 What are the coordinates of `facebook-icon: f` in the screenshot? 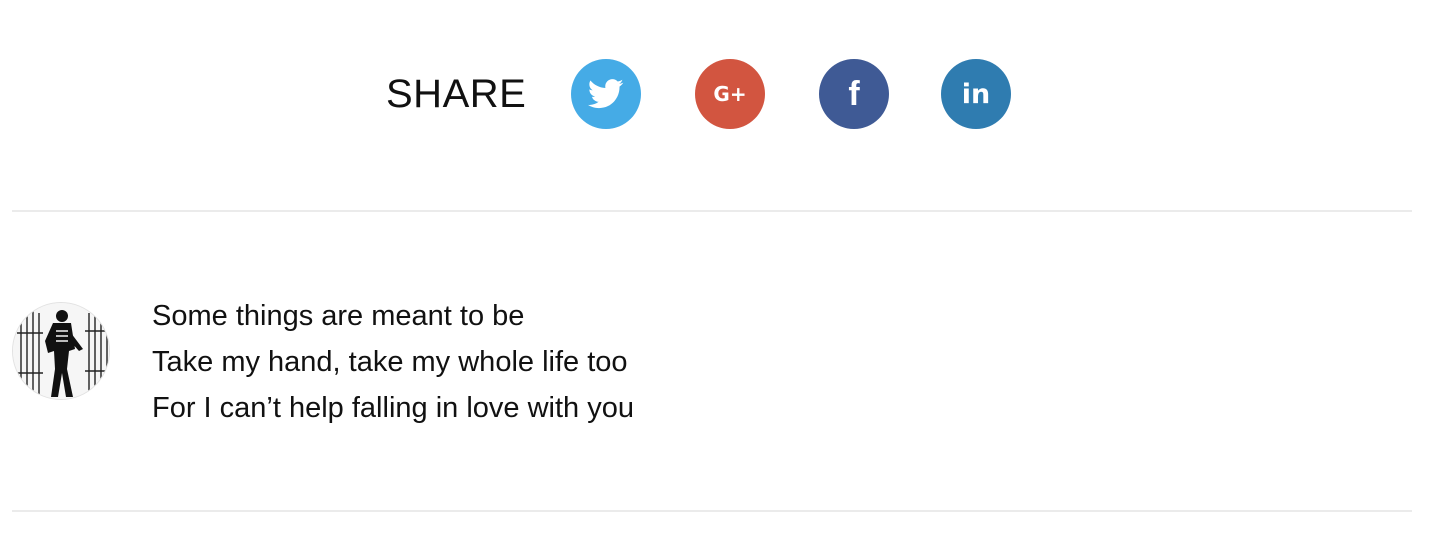 It's located at (854, 94).